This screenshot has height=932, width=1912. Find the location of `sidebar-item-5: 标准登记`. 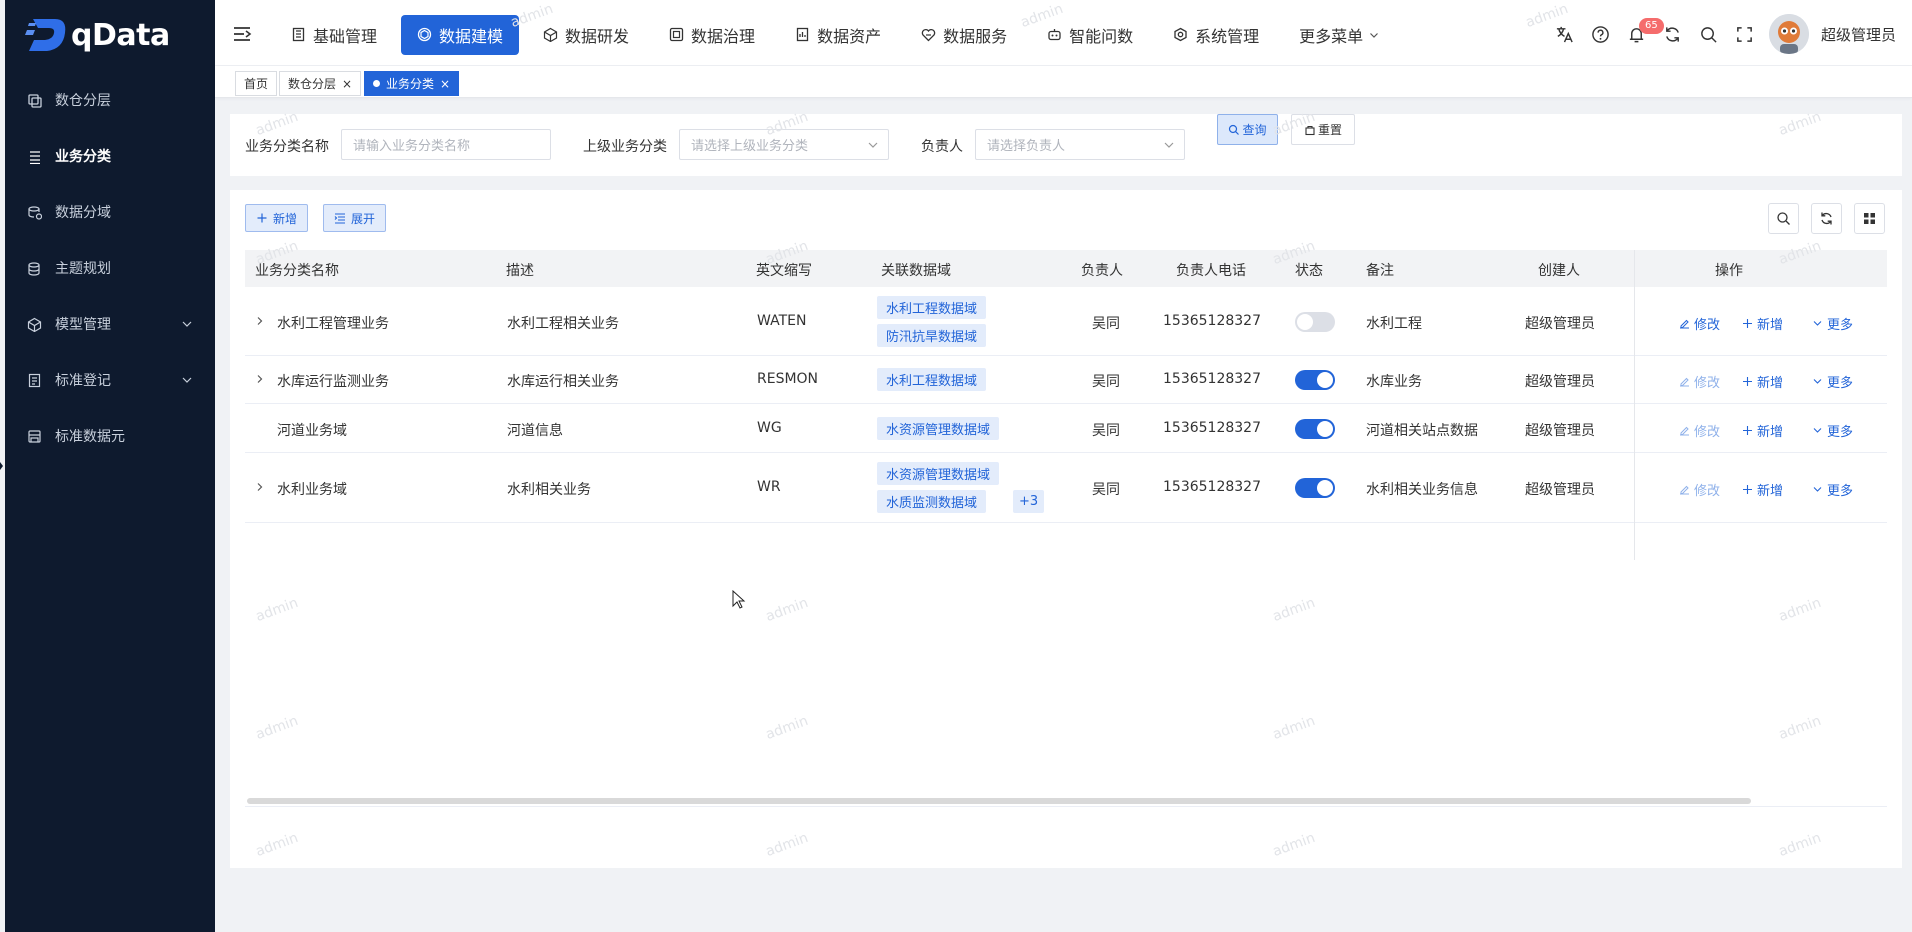

sidebar-item-5: 标准登记 is located at coordinates (110, 380).